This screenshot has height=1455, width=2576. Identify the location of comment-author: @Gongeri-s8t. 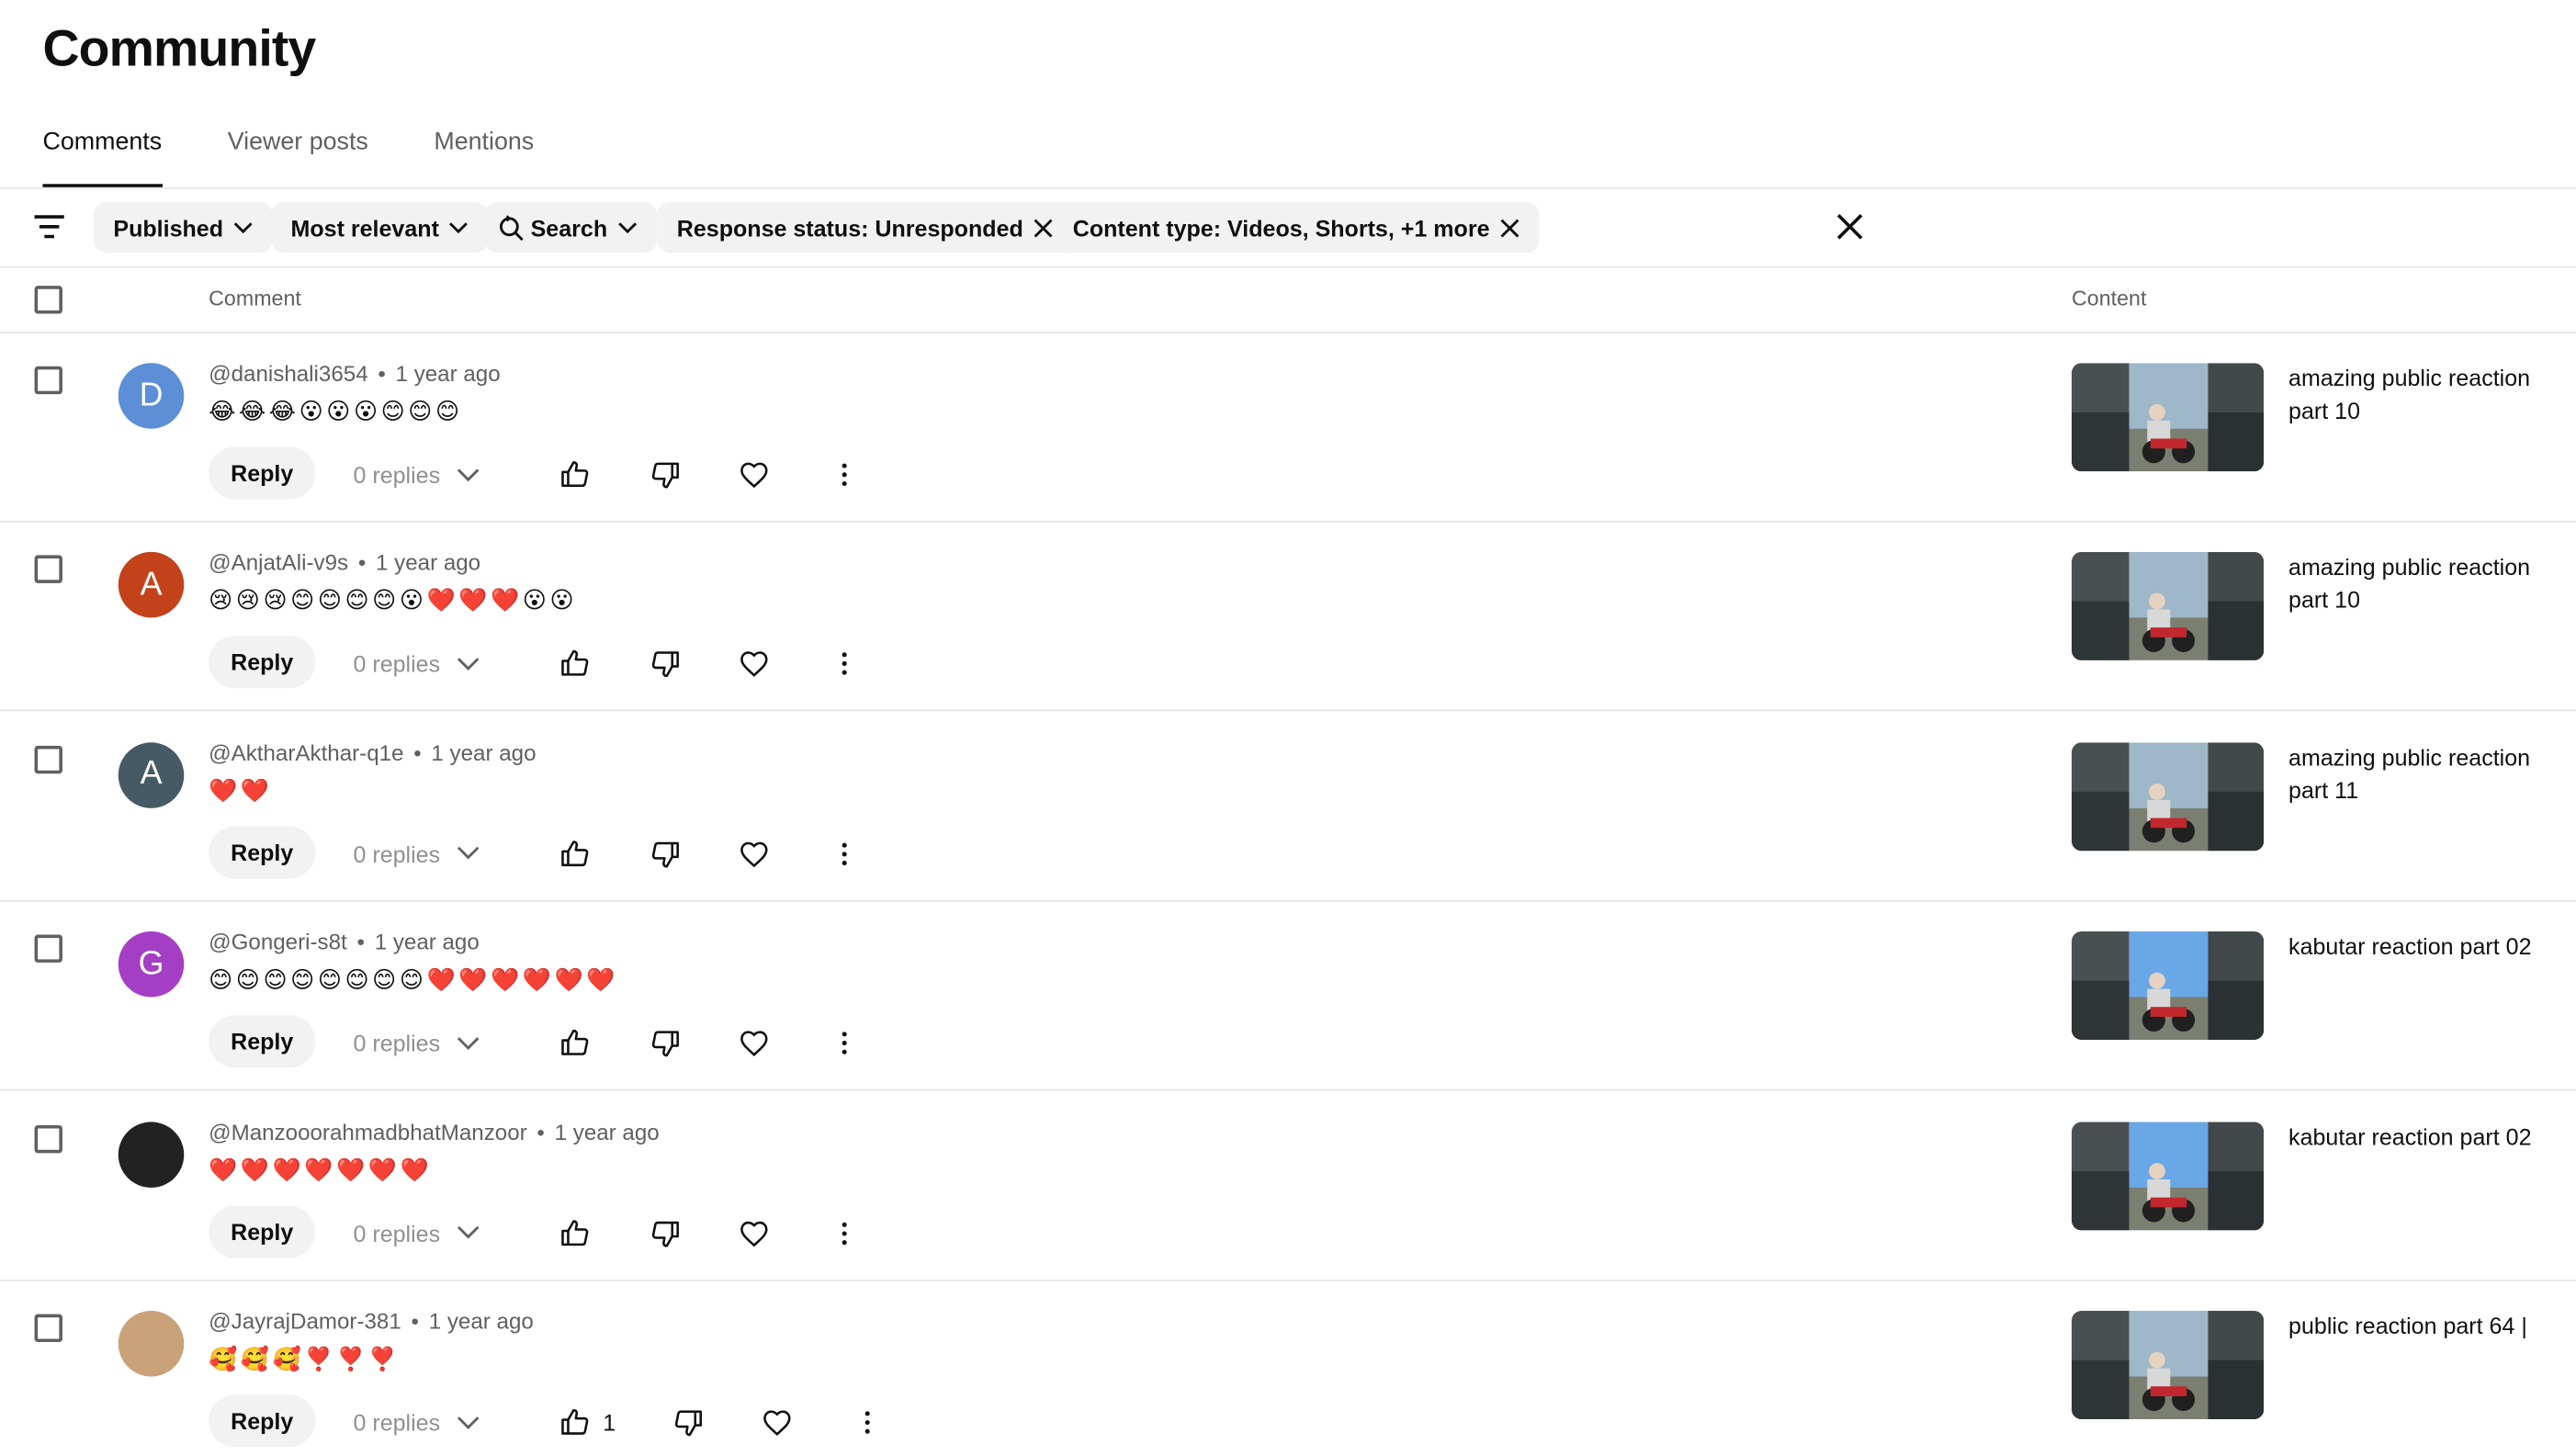
(278, 942).